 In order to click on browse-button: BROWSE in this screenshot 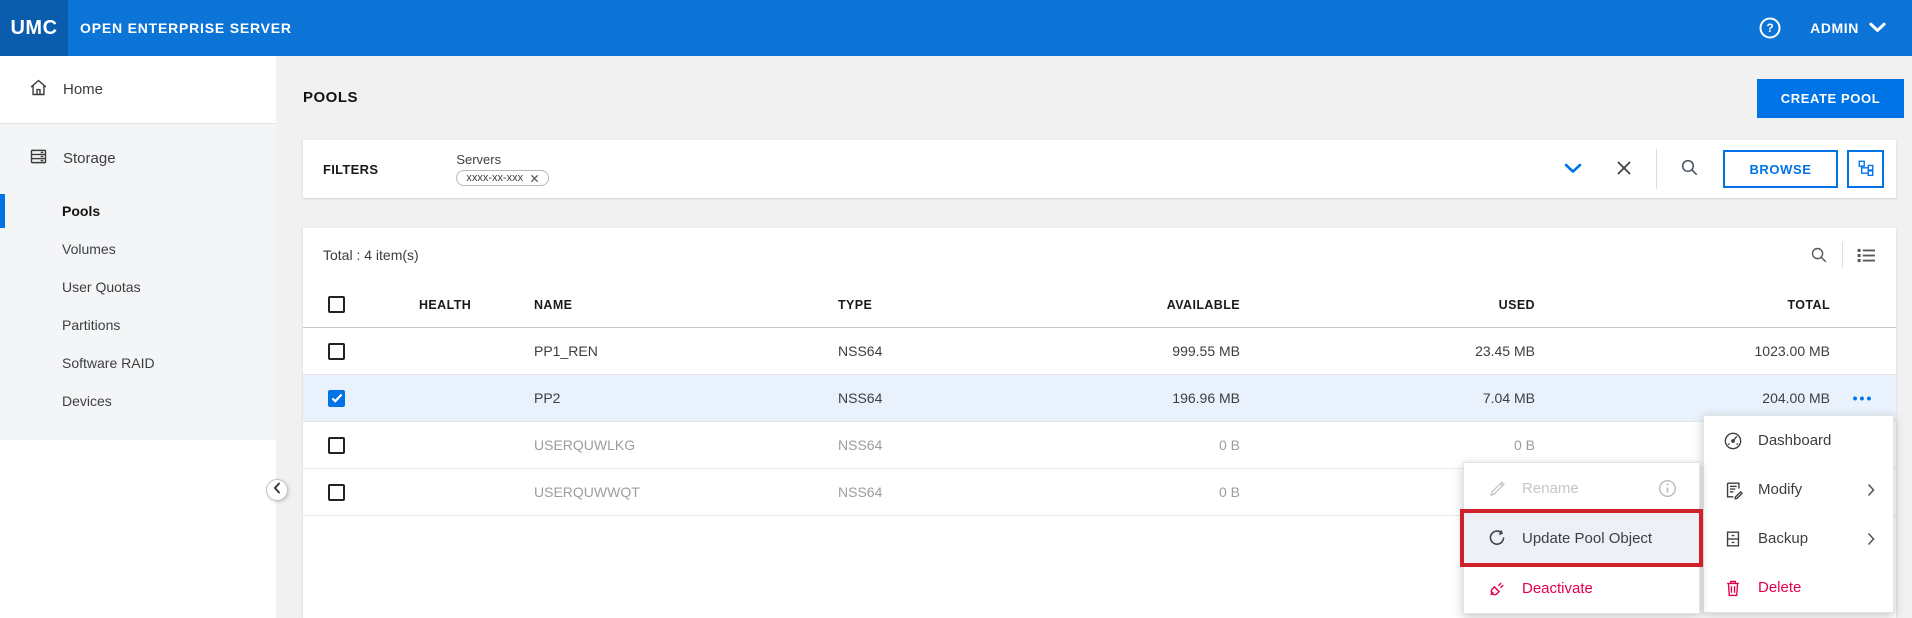, I will do `click(1780, 169)`.